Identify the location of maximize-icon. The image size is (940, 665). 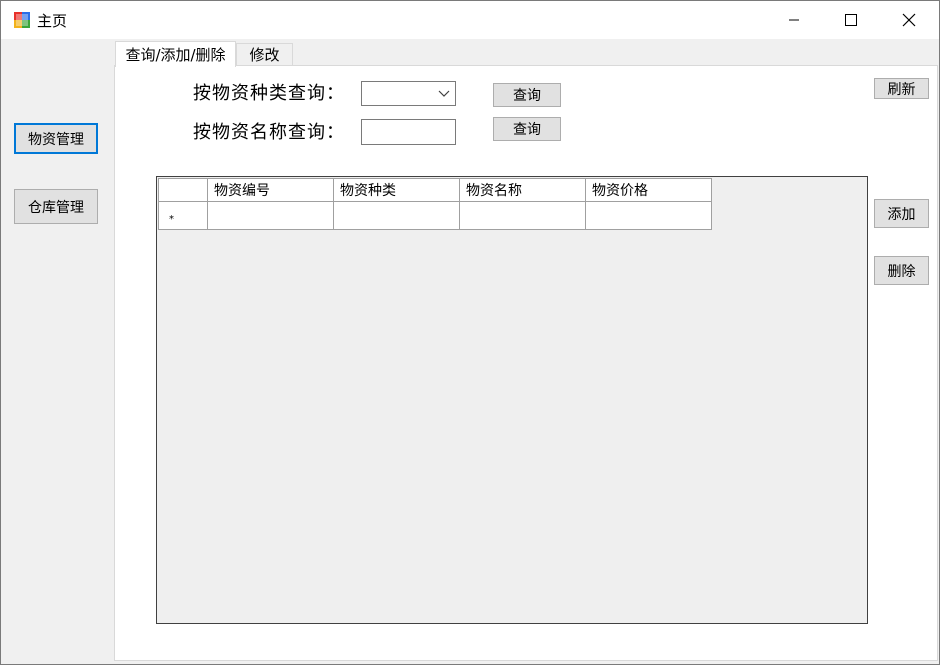
(851, 20).